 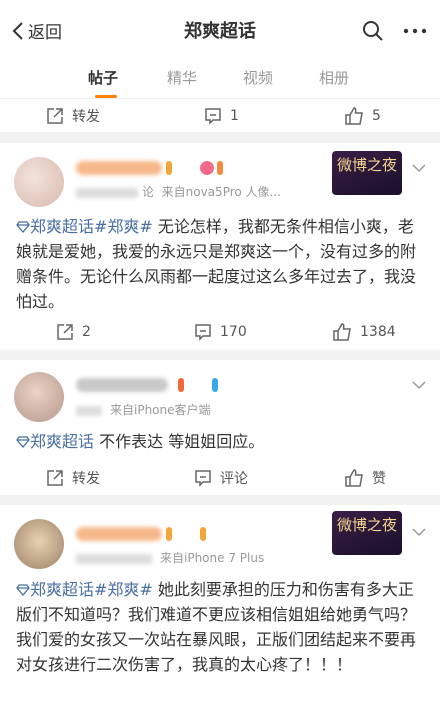 I want to click on comment-button: 170, so click(x=220, y=332).